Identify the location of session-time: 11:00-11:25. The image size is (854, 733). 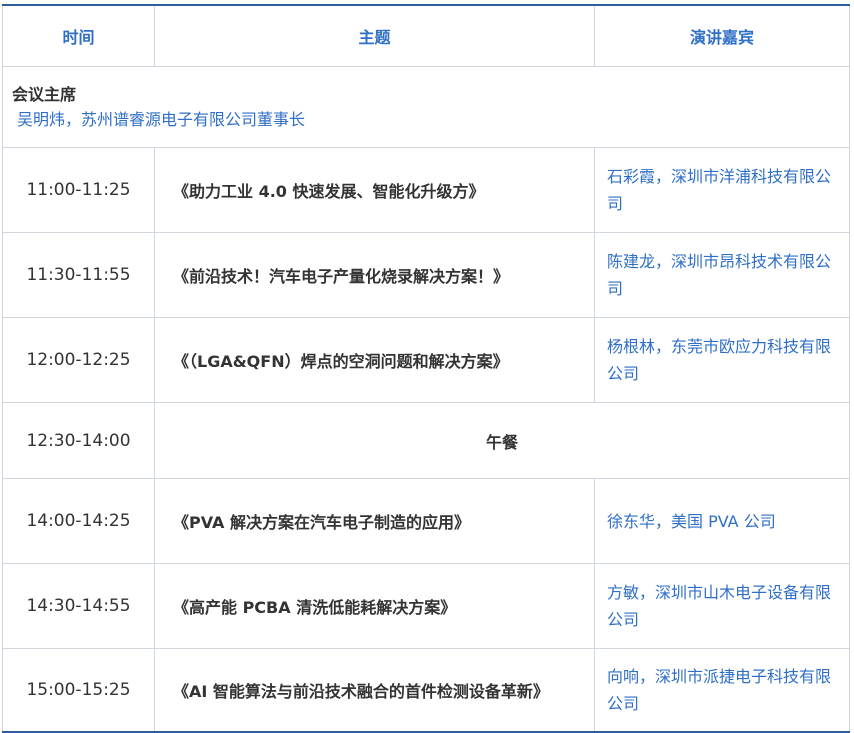
(78, 190).